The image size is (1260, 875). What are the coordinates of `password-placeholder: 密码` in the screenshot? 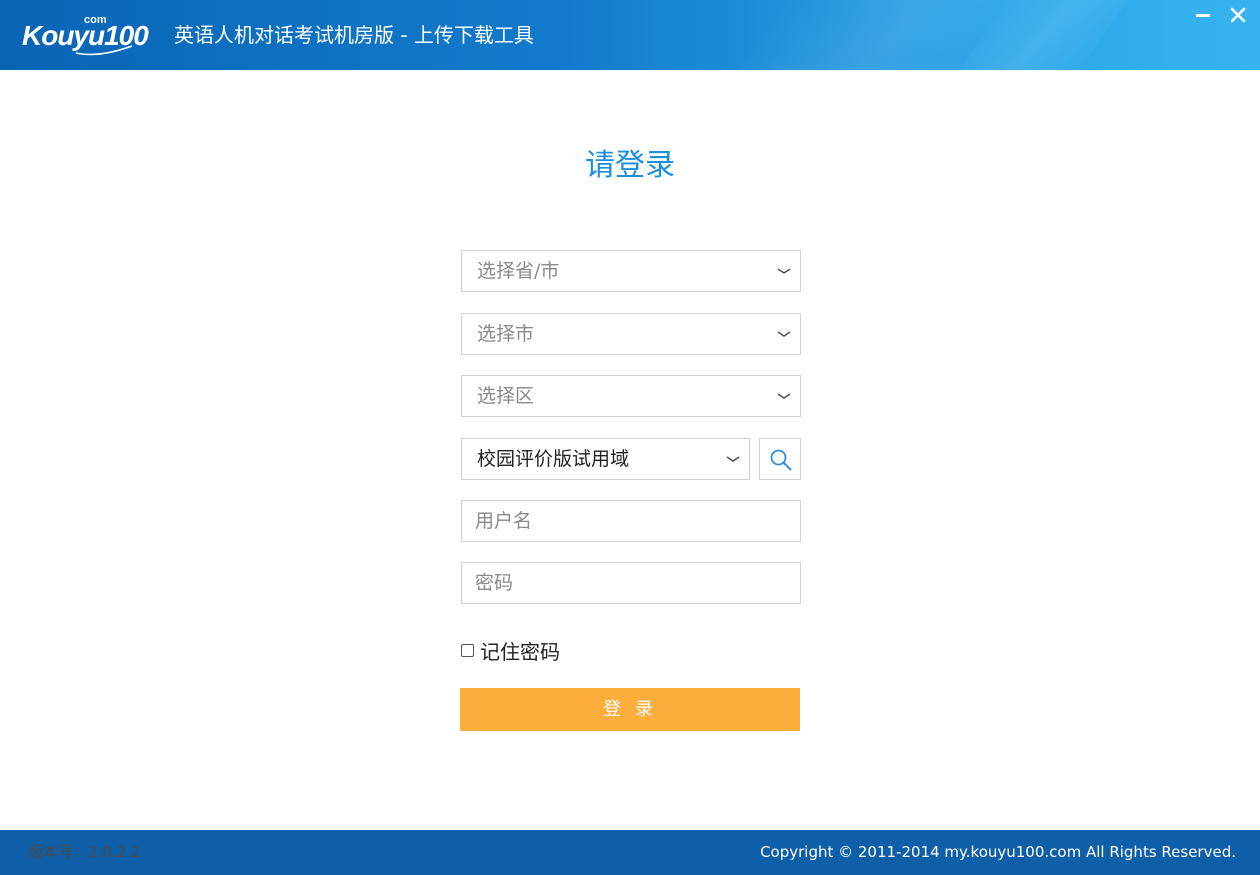 It's located at (494, 583).